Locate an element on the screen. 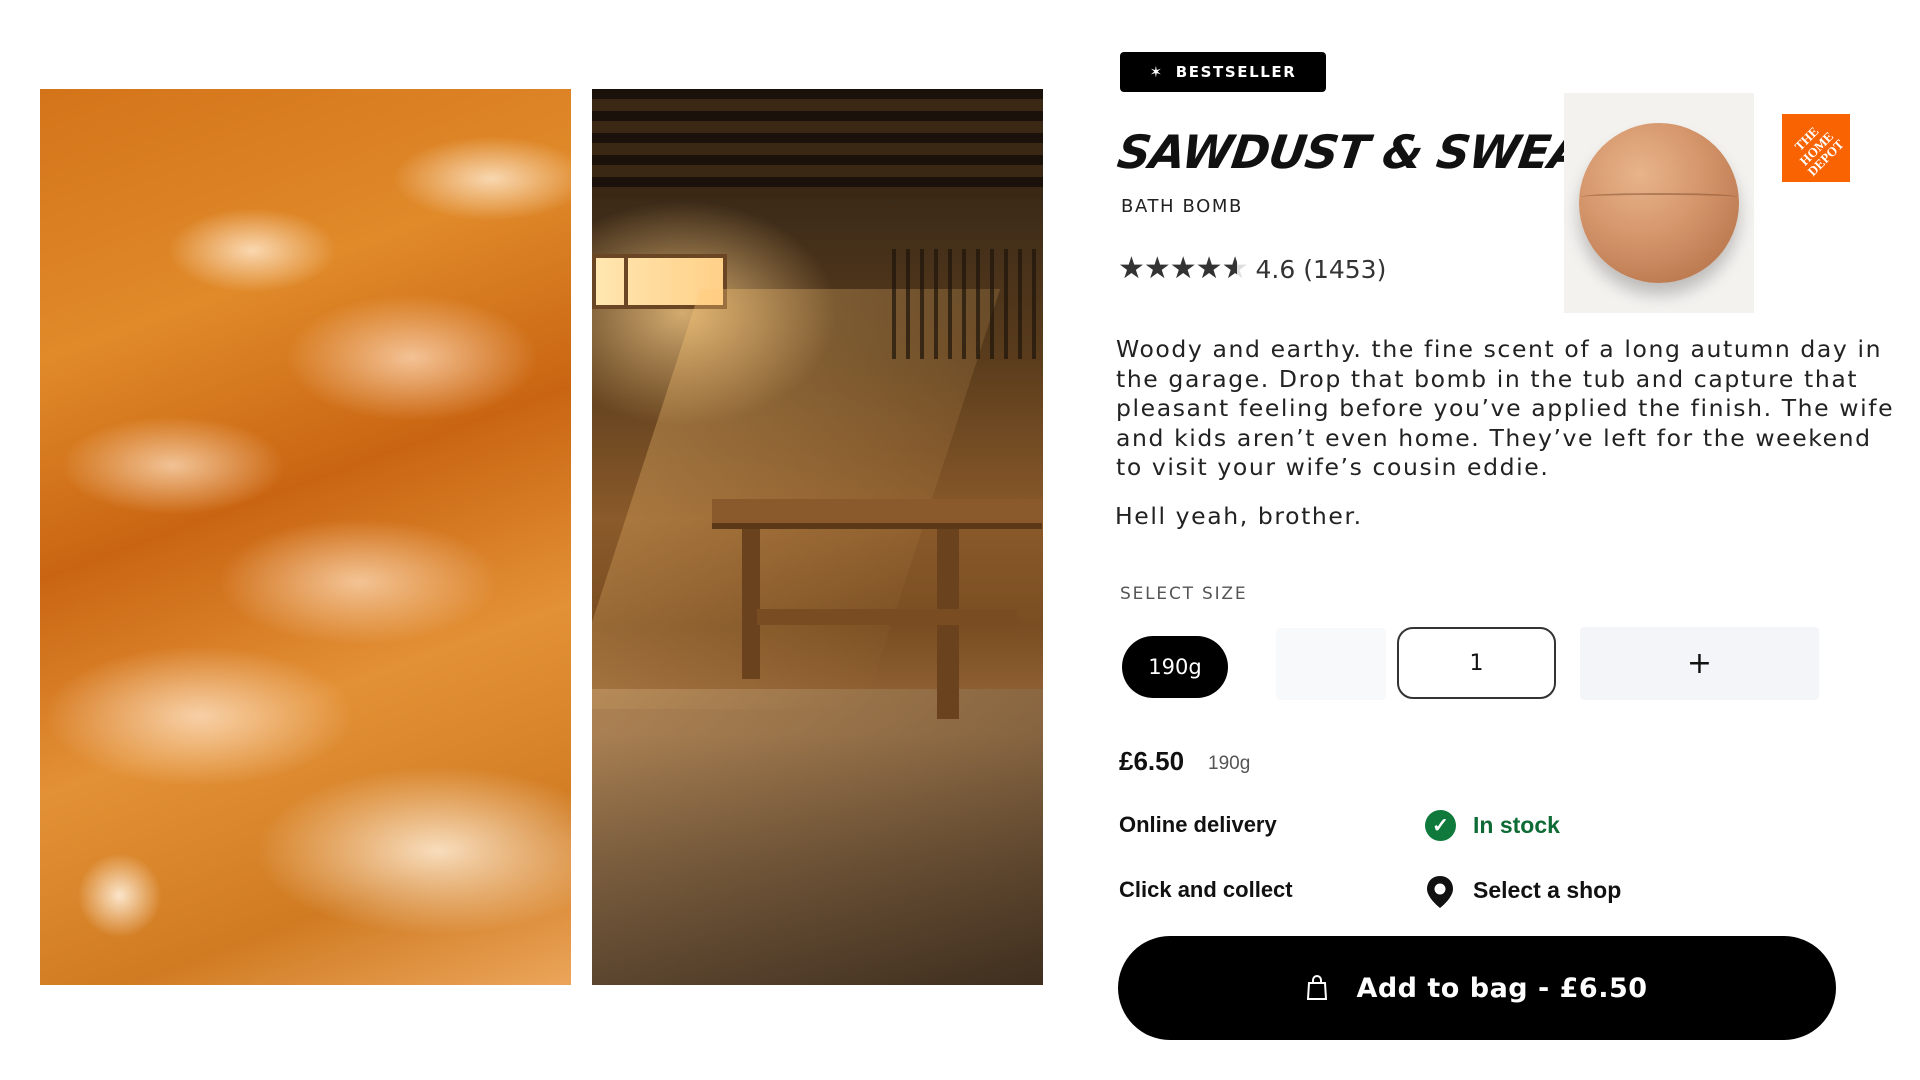  price: £6.50 is located at coordinates (1152, 761).